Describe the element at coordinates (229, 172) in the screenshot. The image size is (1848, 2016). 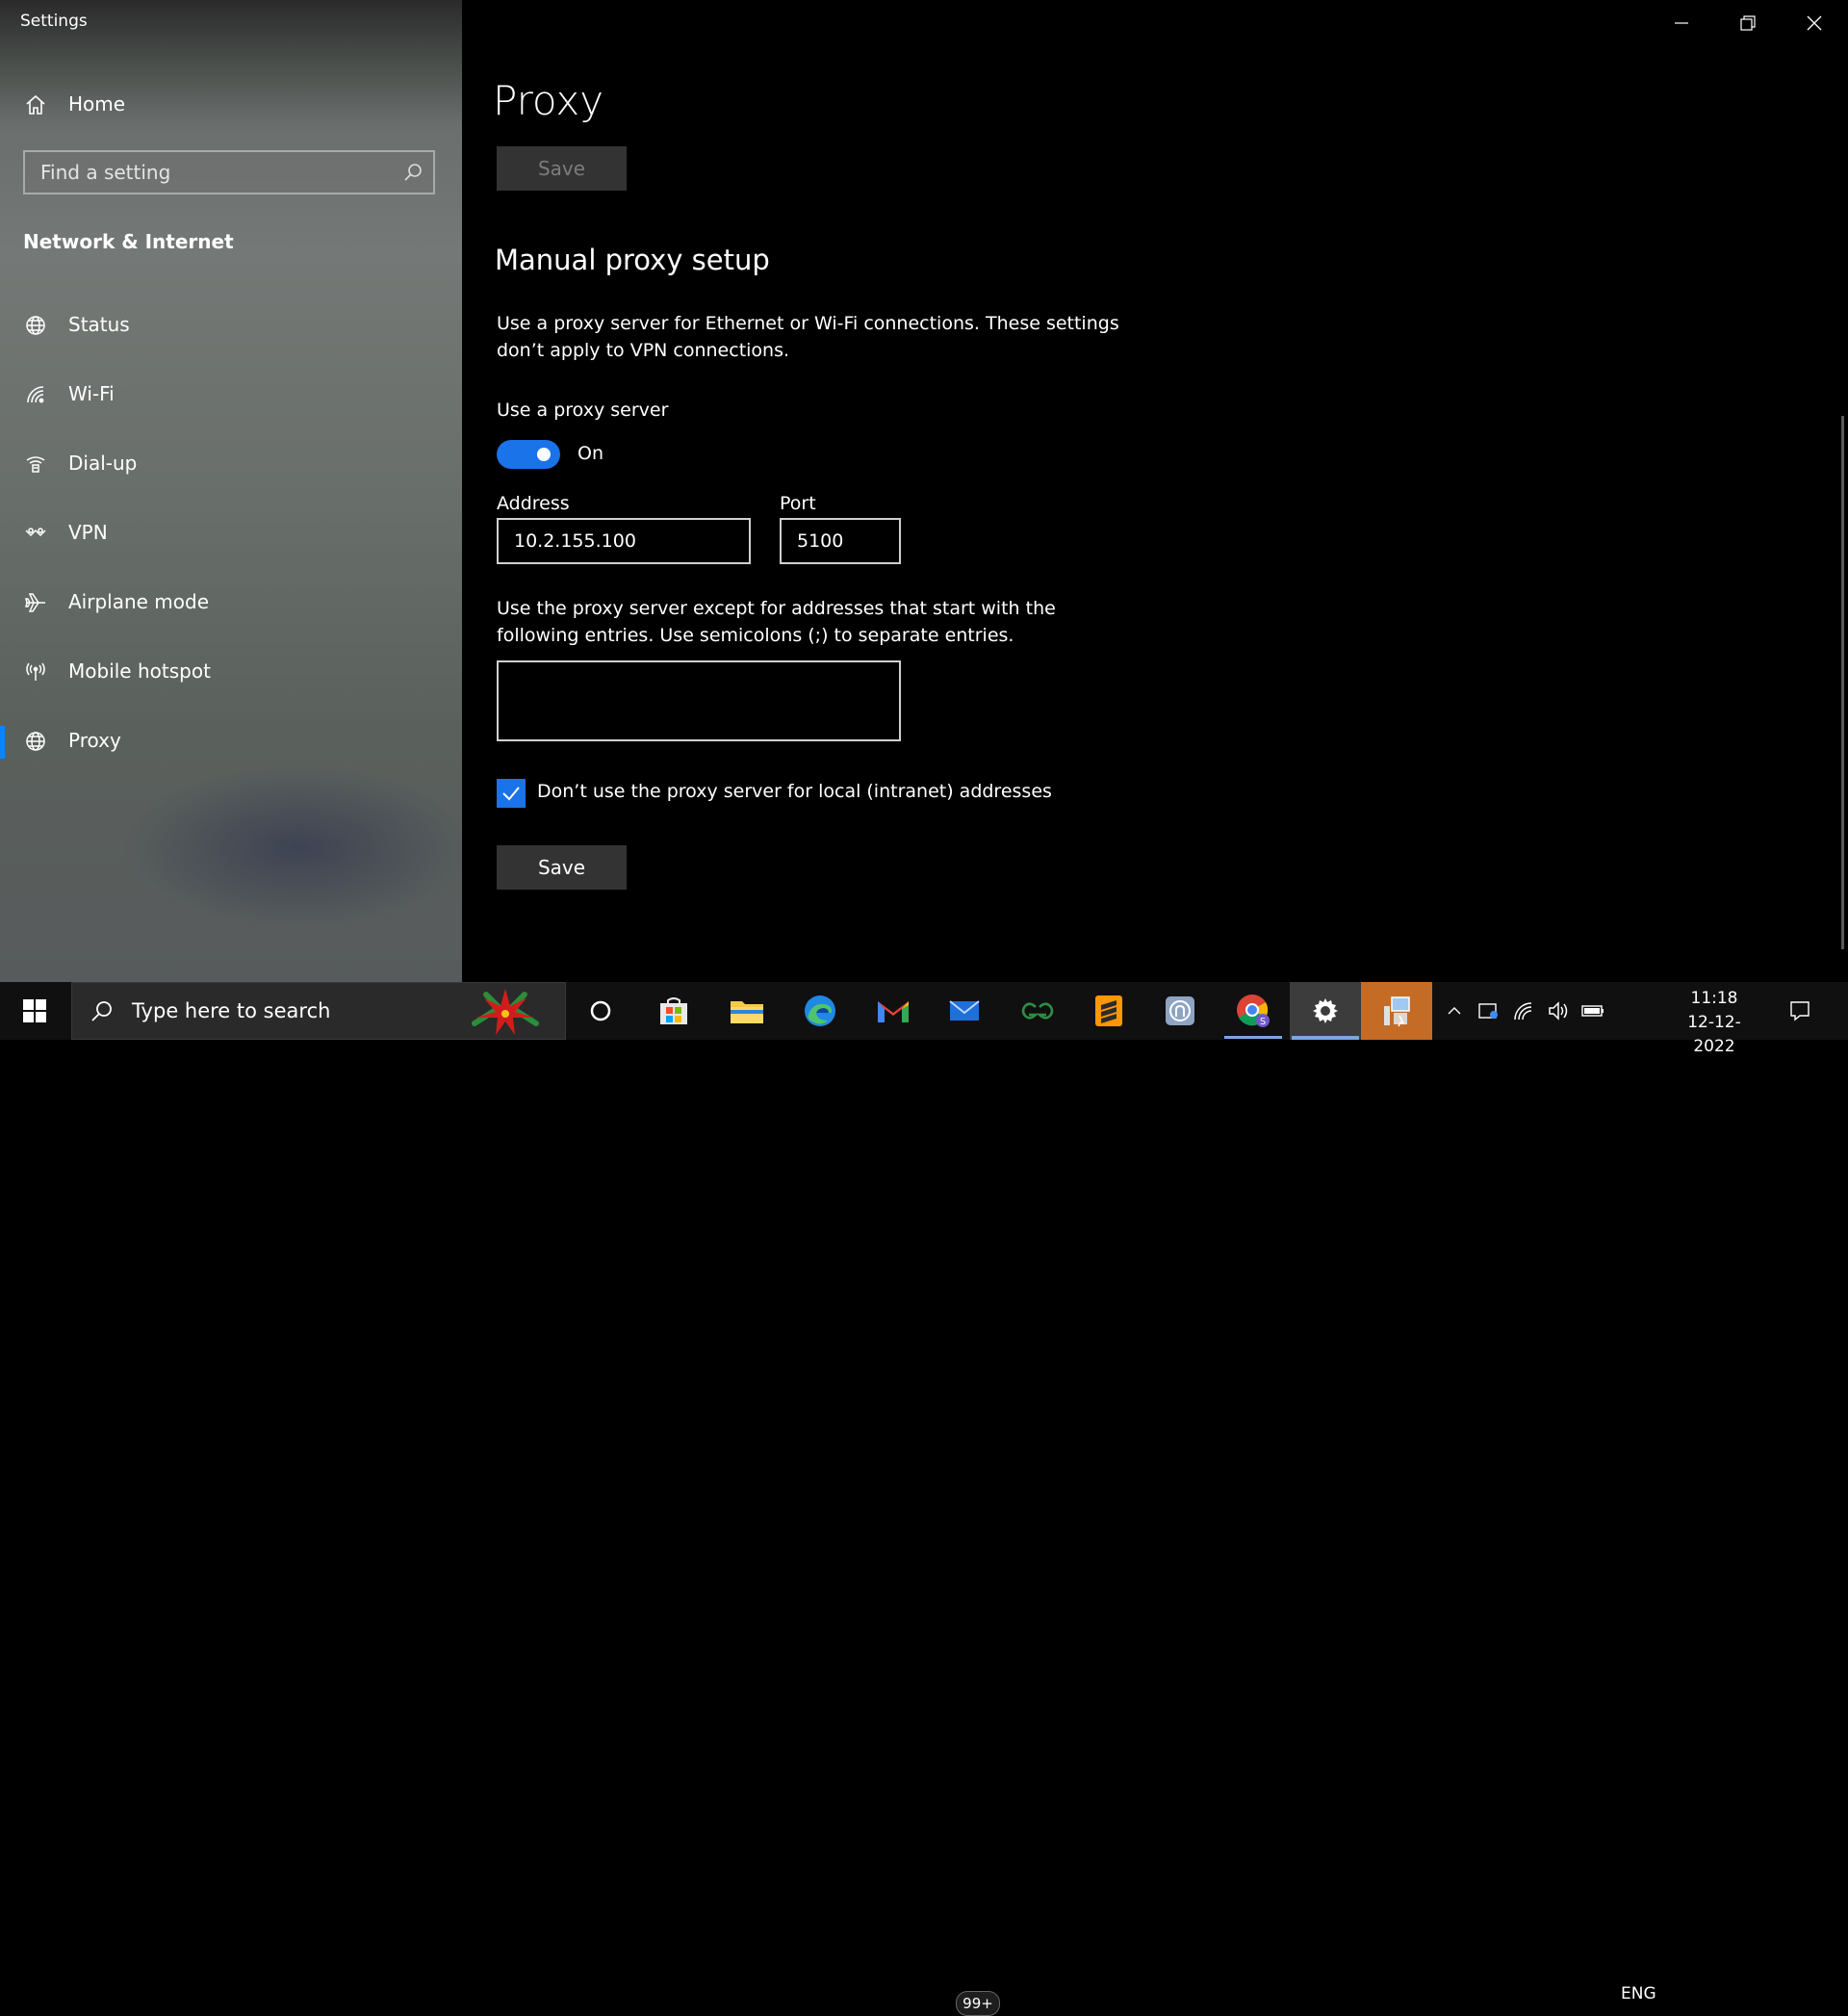
I see `settings-search-input: Find a setting` at that location.